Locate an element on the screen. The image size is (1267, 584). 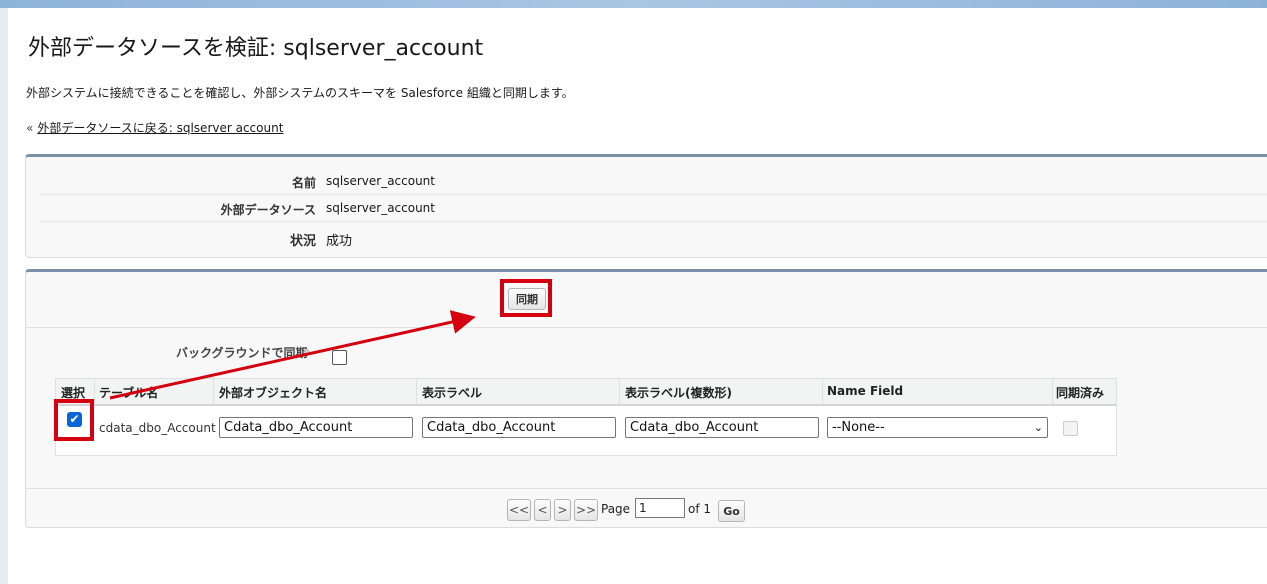
go-button: Go is located at coordinates (731, 511).